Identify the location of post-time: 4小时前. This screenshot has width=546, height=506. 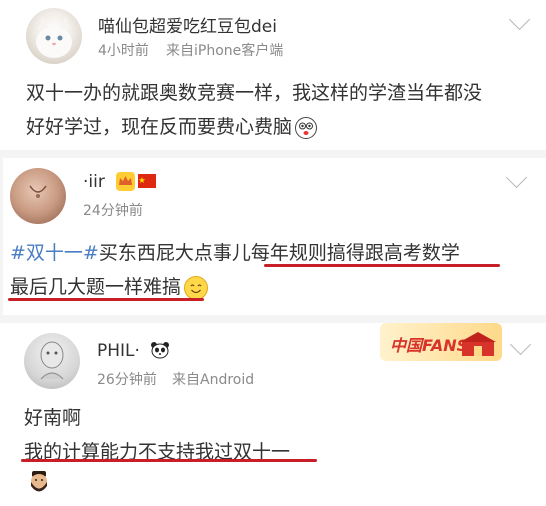
(123, 51).